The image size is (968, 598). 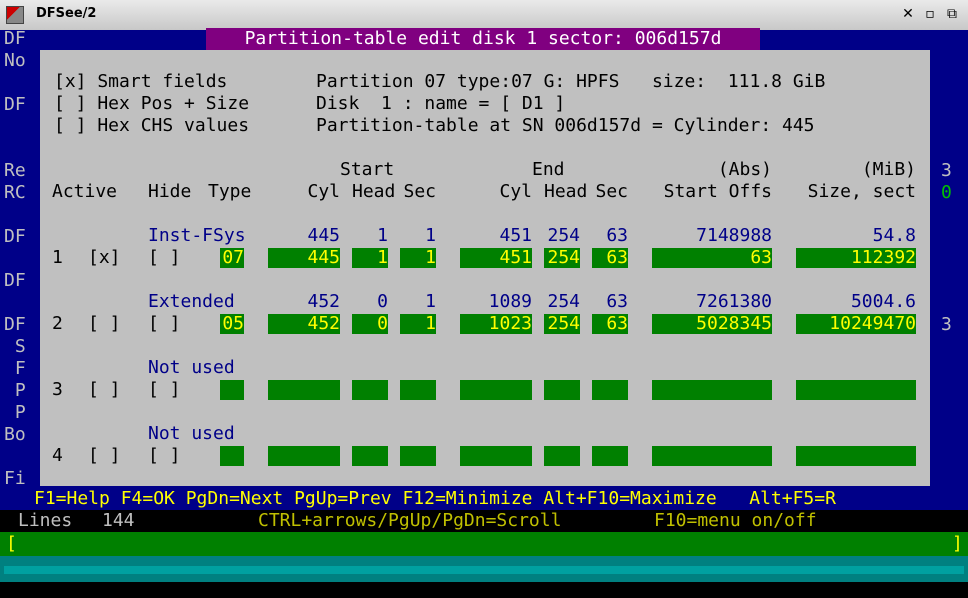 What do you see at coordinates (484, 15) in the screenshot?
I see `window-titlebar: DFSee/2 ✕ ▫ ⧉` at bounding box center [484, 15].